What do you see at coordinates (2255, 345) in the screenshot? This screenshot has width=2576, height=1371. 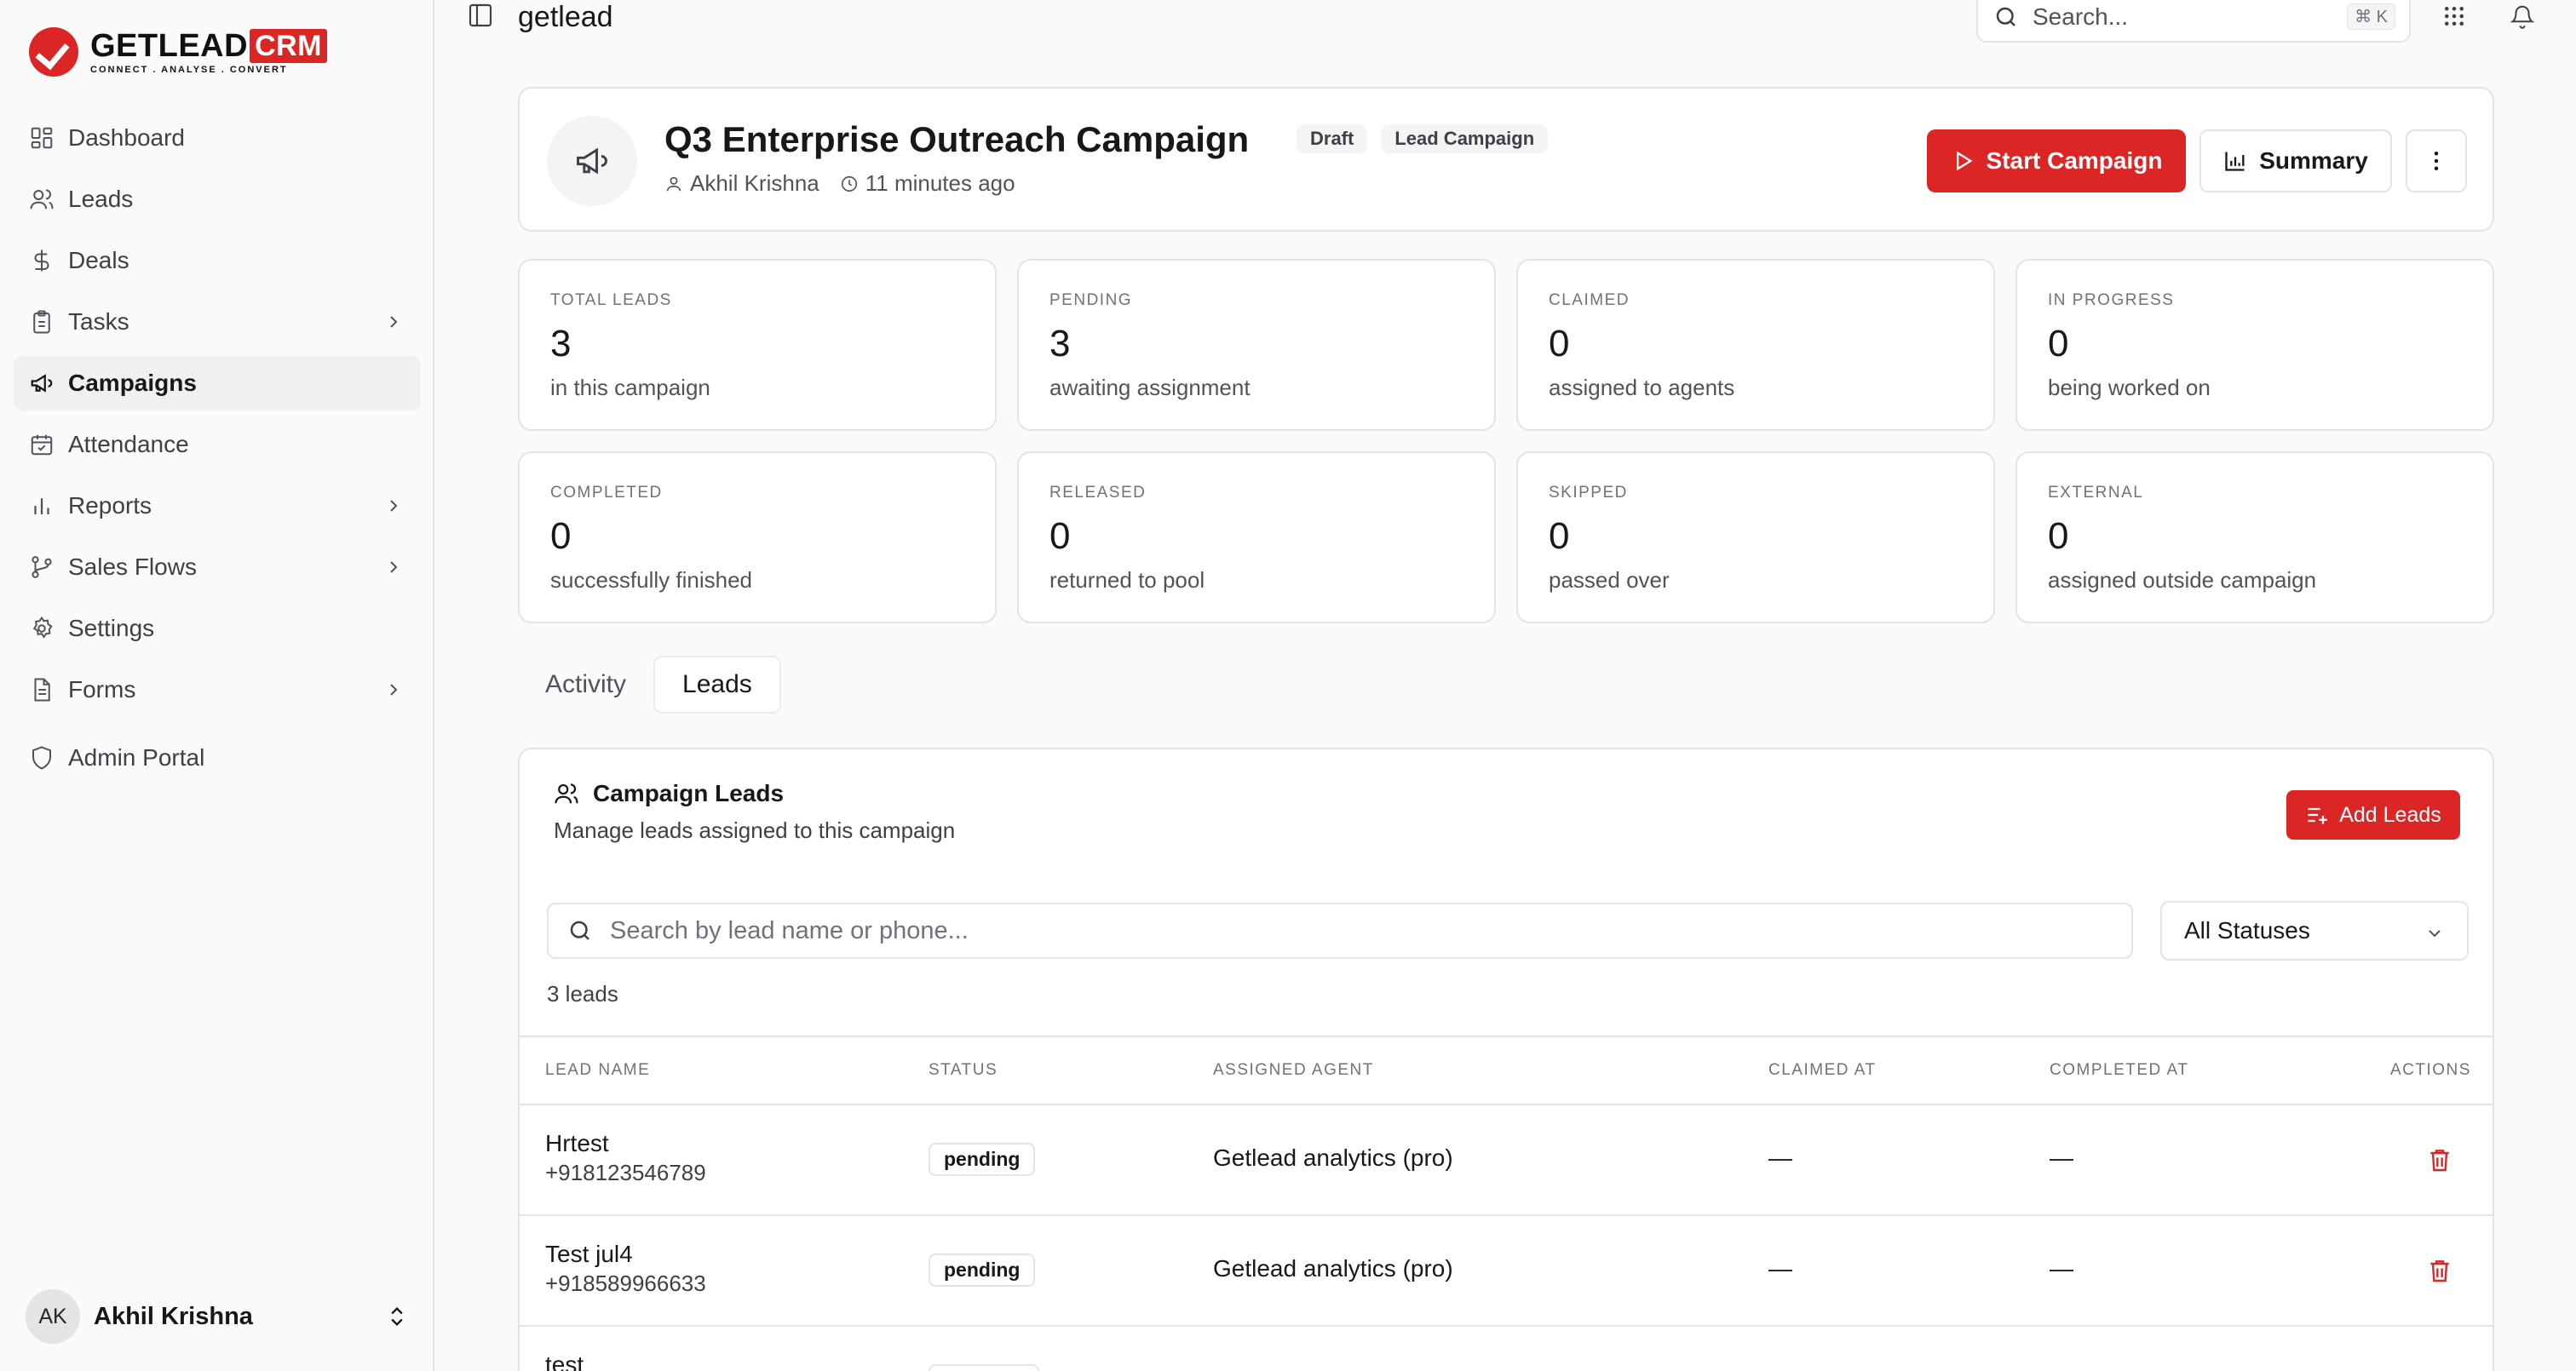 I see `stat-in-progress: IN PROGRESS 0 being worked on` at bounding box center [2255, 345].